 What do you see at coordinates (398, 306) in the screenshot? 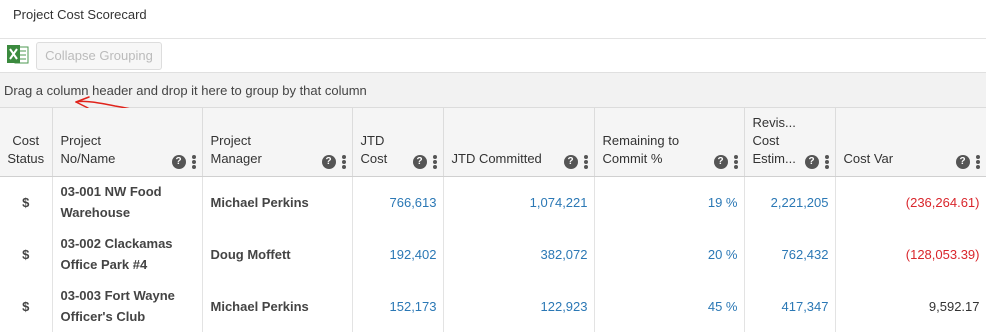
I see `jtd-cost-link: 152,173` at bounding box center [398, 306].